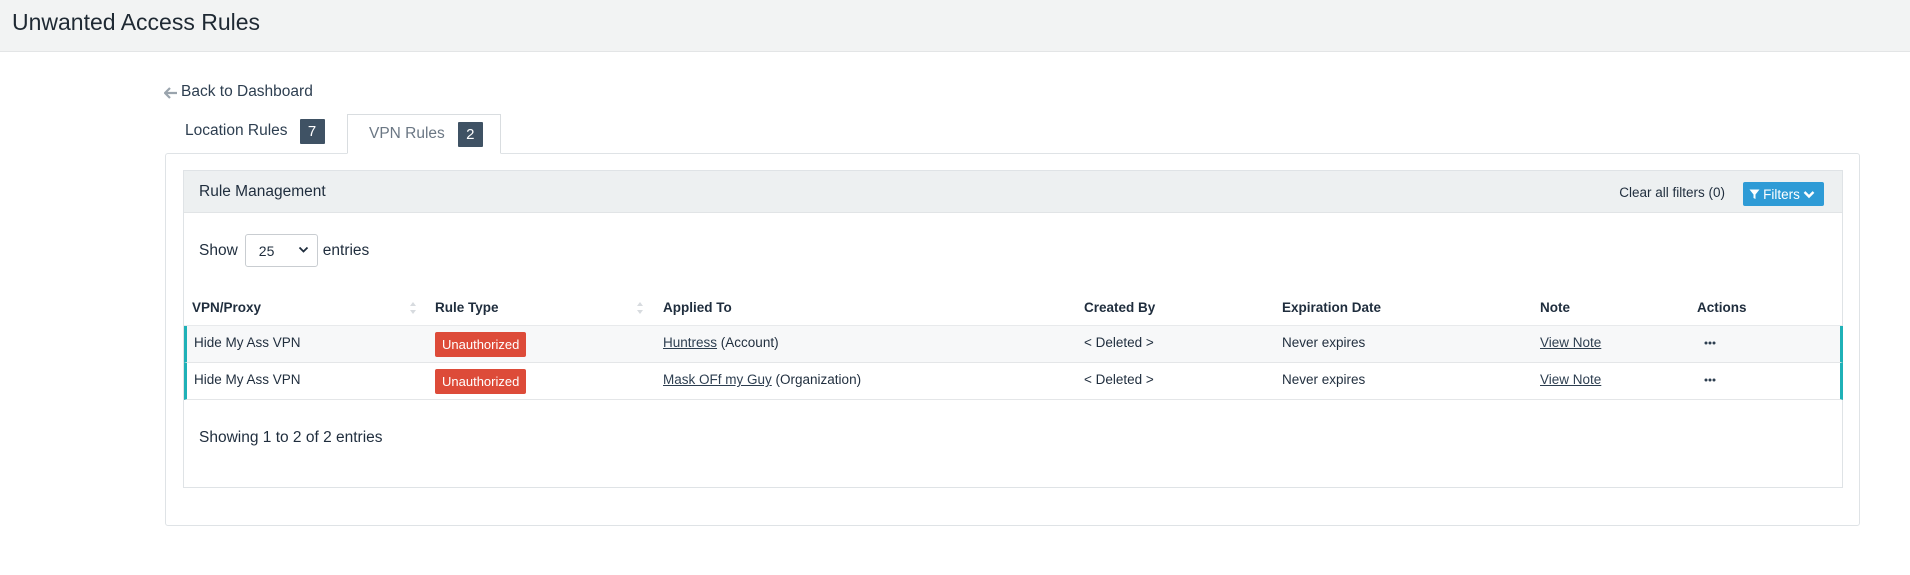 This screenshot has width=1910, height=575. Describe the element at coordinates (262, 191) in the screenshot. I see `panel-title: Rule Management` at that location.